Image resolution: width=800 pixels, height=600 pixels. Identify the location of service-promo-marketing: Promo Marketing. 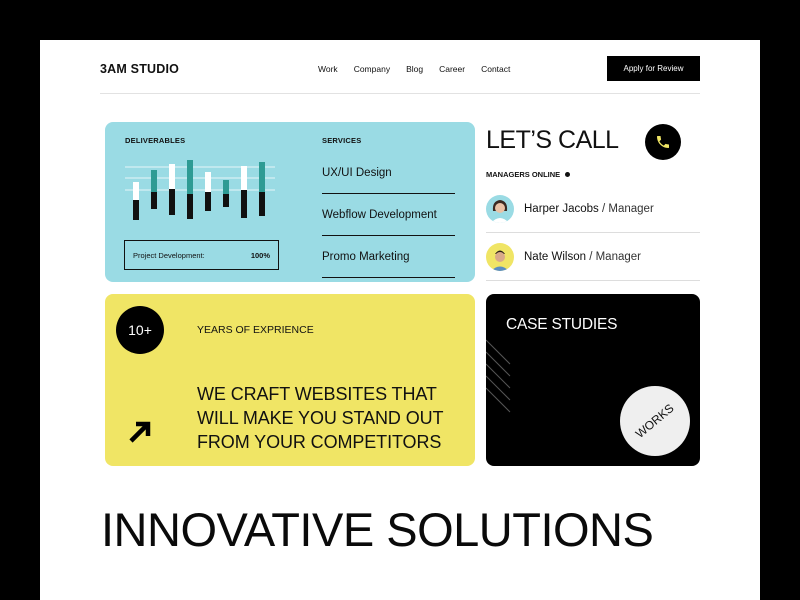
(388, 257).